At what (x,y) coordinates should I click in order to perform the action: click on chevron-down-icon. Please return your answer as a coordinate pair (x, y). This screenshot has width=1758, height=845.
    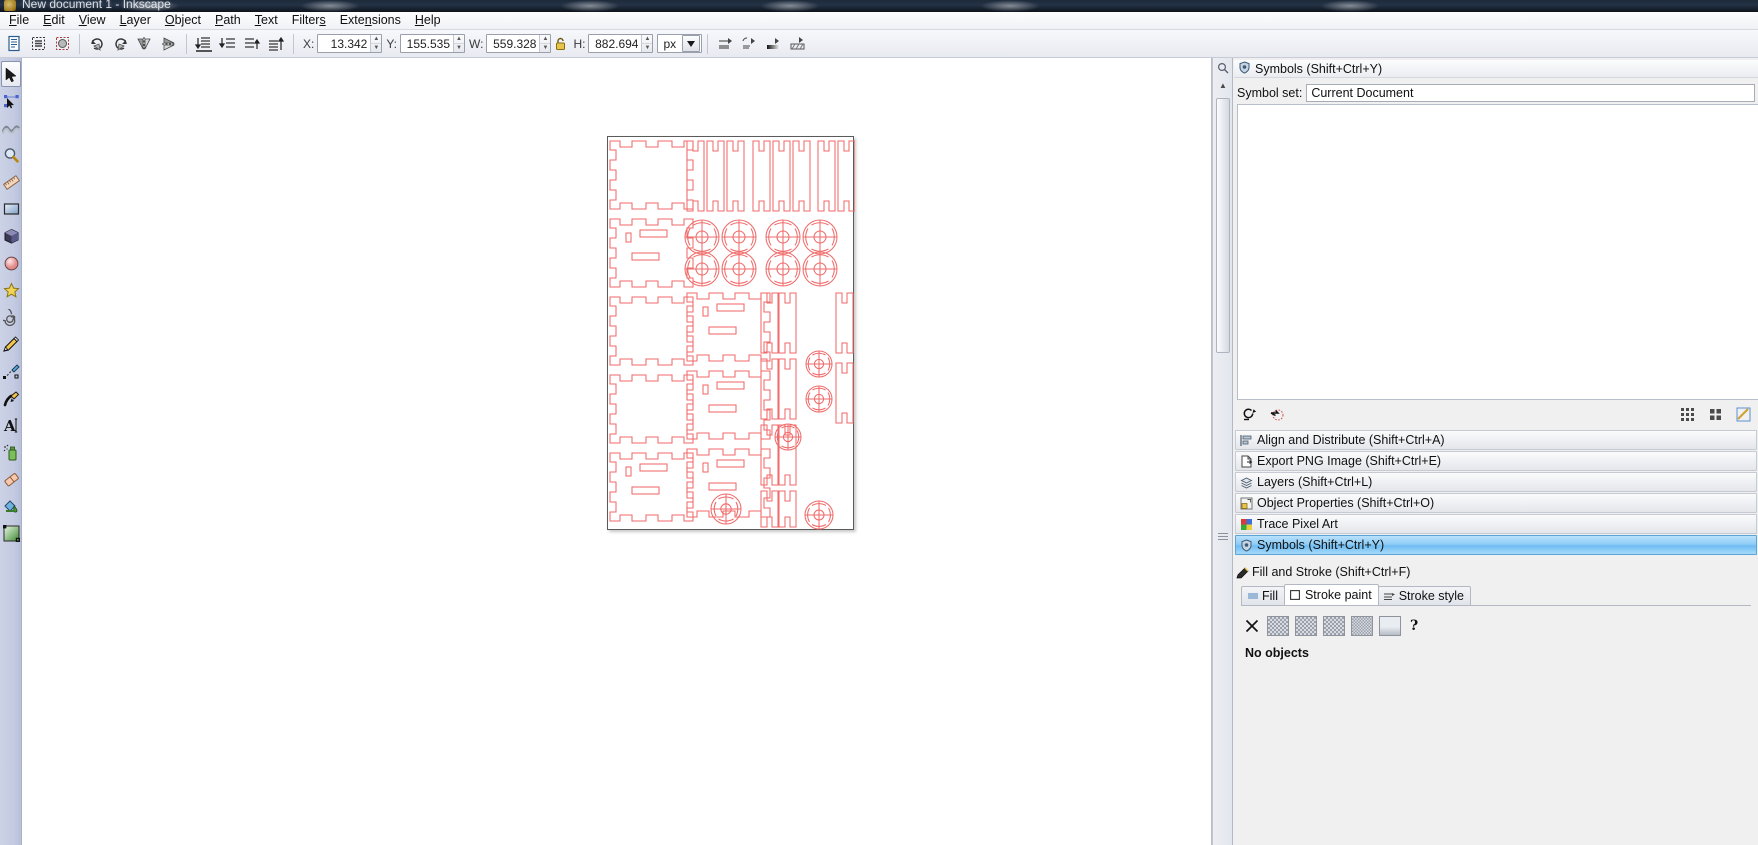
    Looking at the image, I should click on (691, 43).